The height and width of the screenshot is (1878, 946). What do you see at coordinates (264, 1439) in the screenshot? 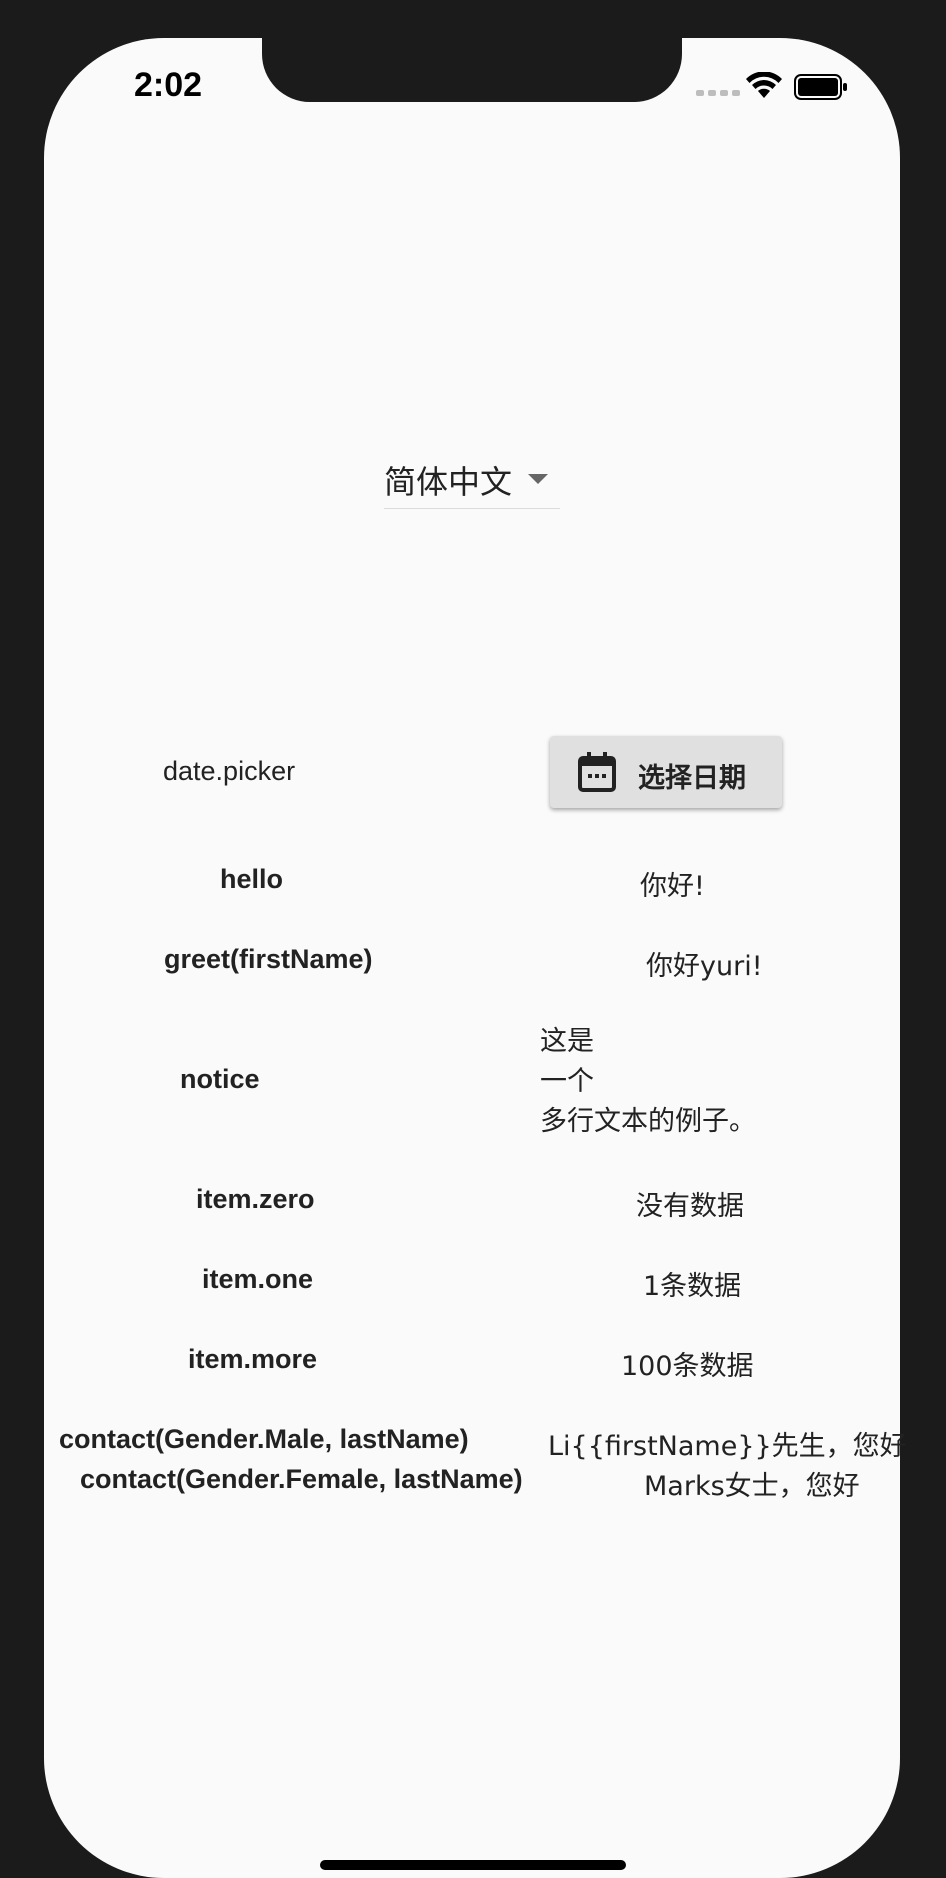
I see `contact-male-key: contact(Gender.Male, lastName)` at bounding box center [264, 1439].